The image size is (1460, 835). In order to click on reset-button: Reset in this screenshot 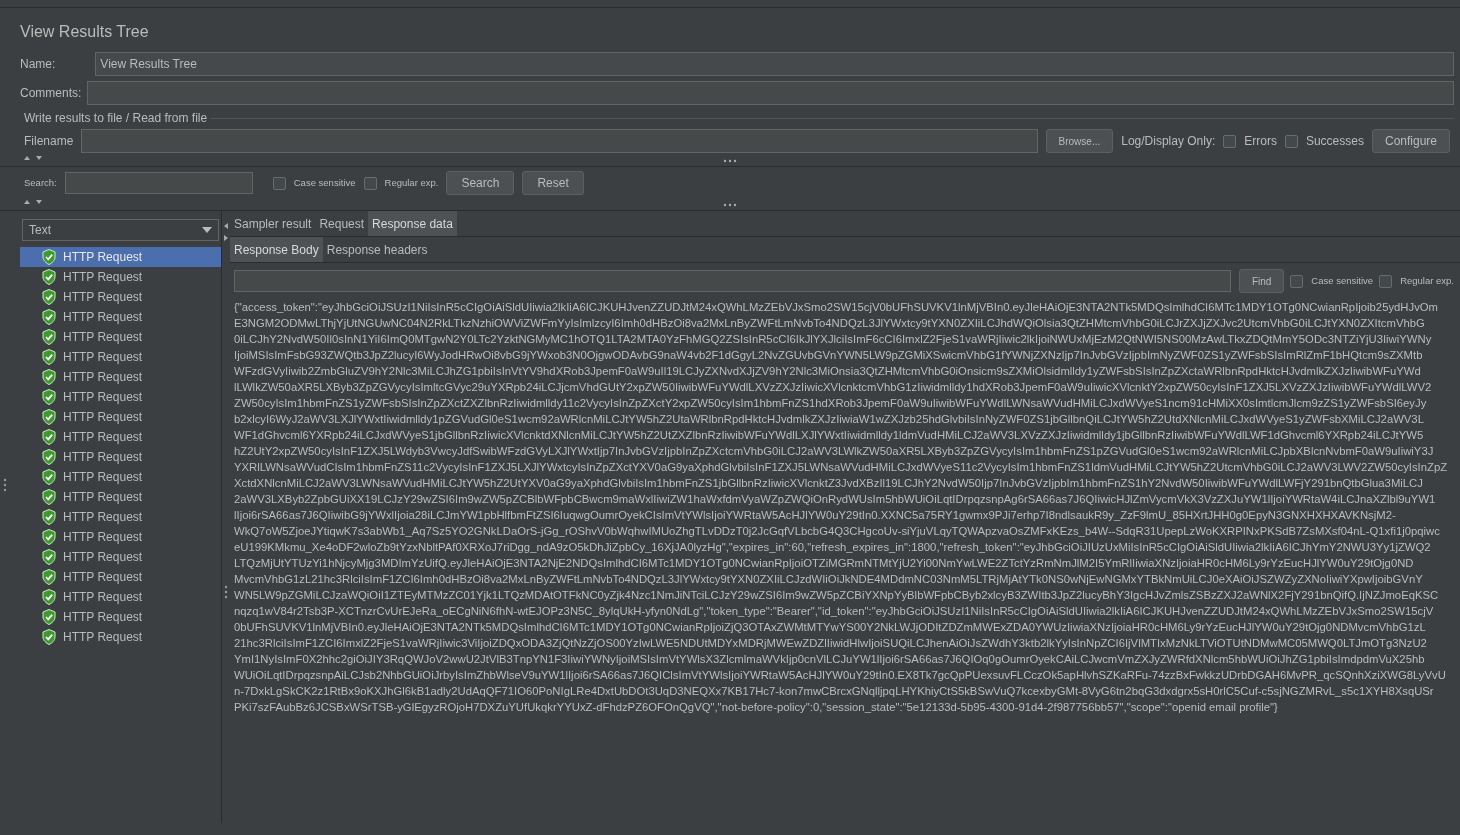, I will do `click(553, 183)`.